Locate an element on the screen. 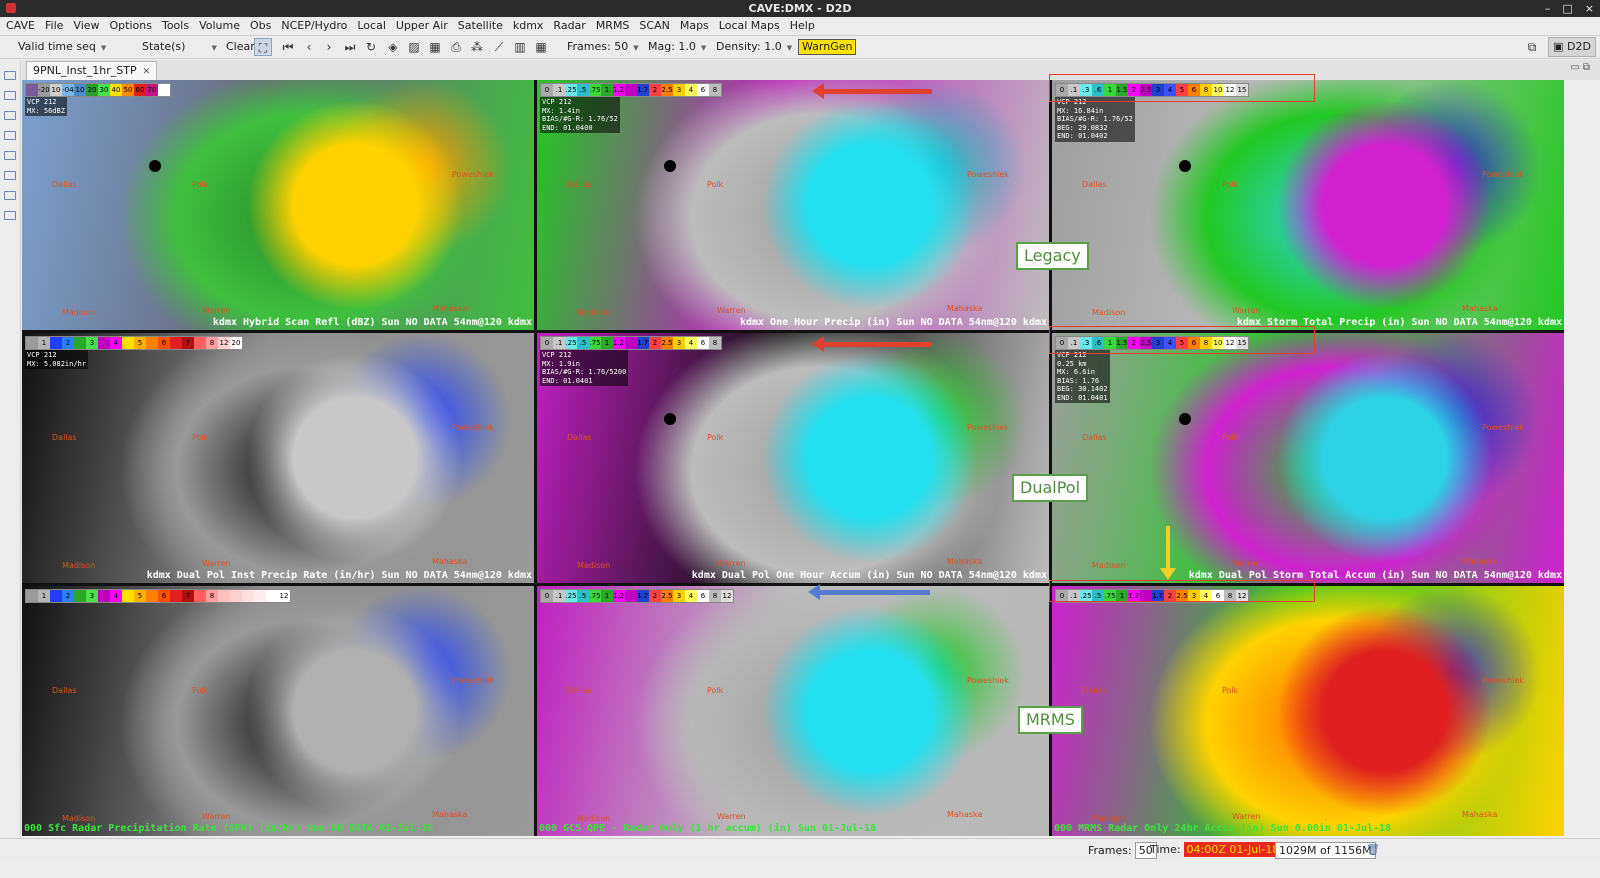  product-info-line: END: 01.0401 is located at coordinates (1082, 397).